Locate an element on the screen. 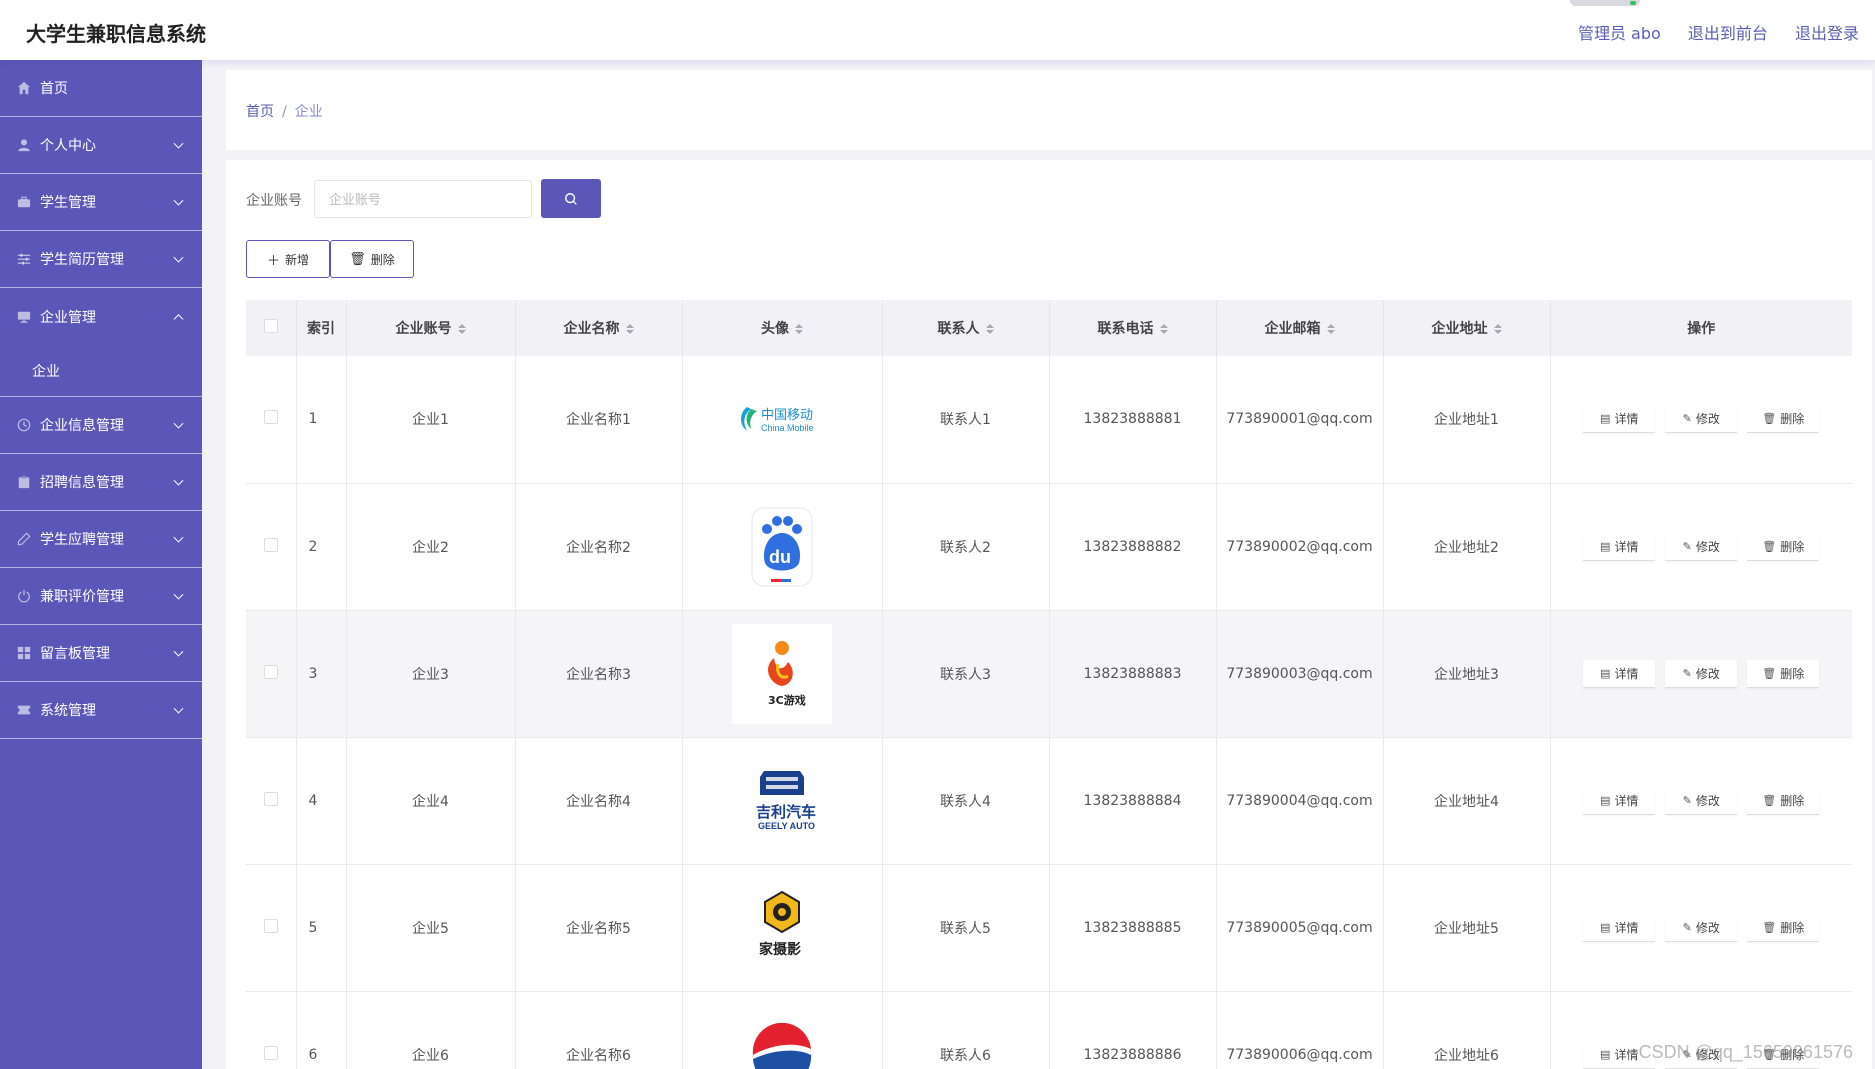  sidebar-item-system-management: 系统管理 is located at coordinates (101, 710).